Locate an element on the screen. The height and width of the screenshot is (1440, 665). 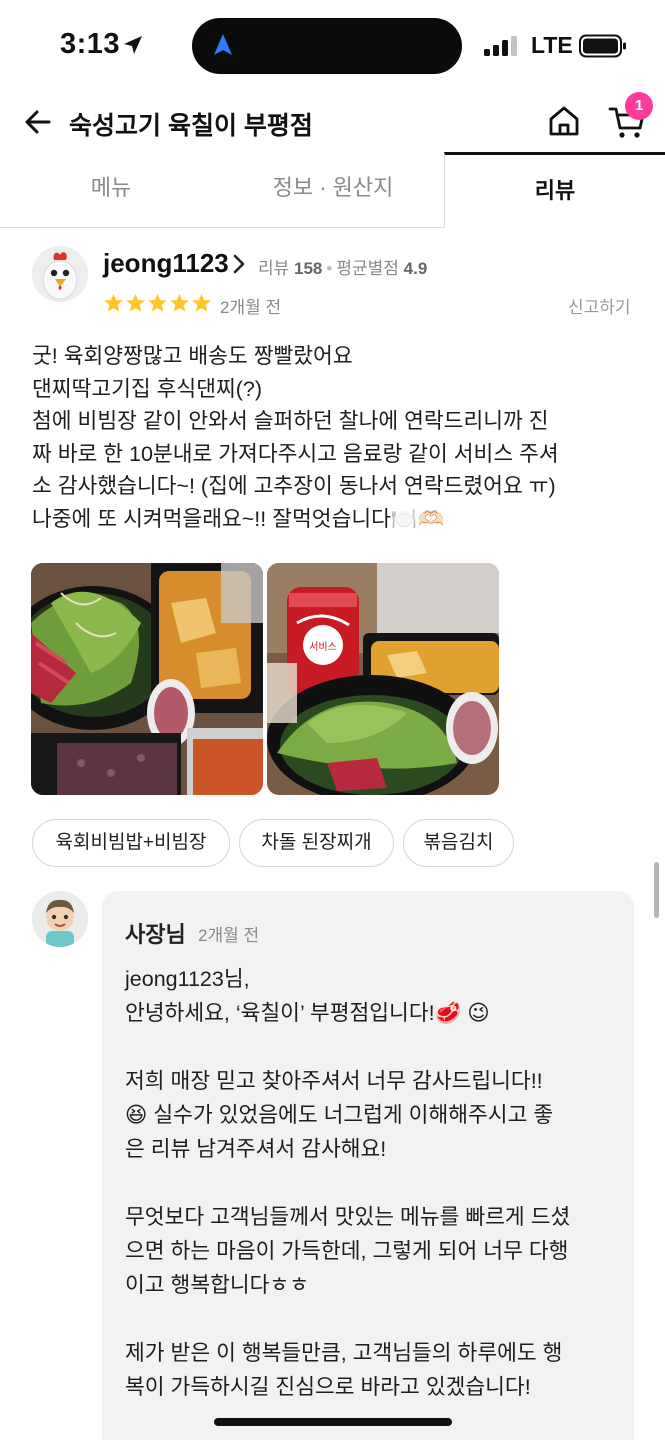
owner-character-icon is located at coordinates (60, 919).